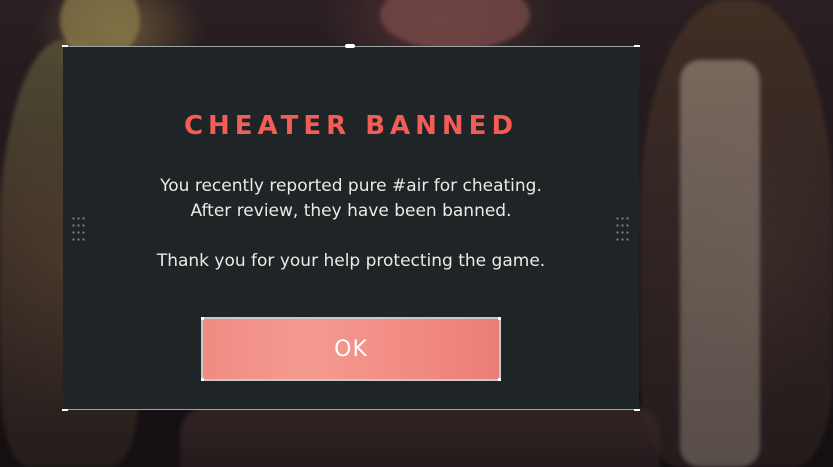  What do you see at coordinates (420, 436) in the screenshot?
I see `agent-figure-bottom` at bounding box center [420, 436].